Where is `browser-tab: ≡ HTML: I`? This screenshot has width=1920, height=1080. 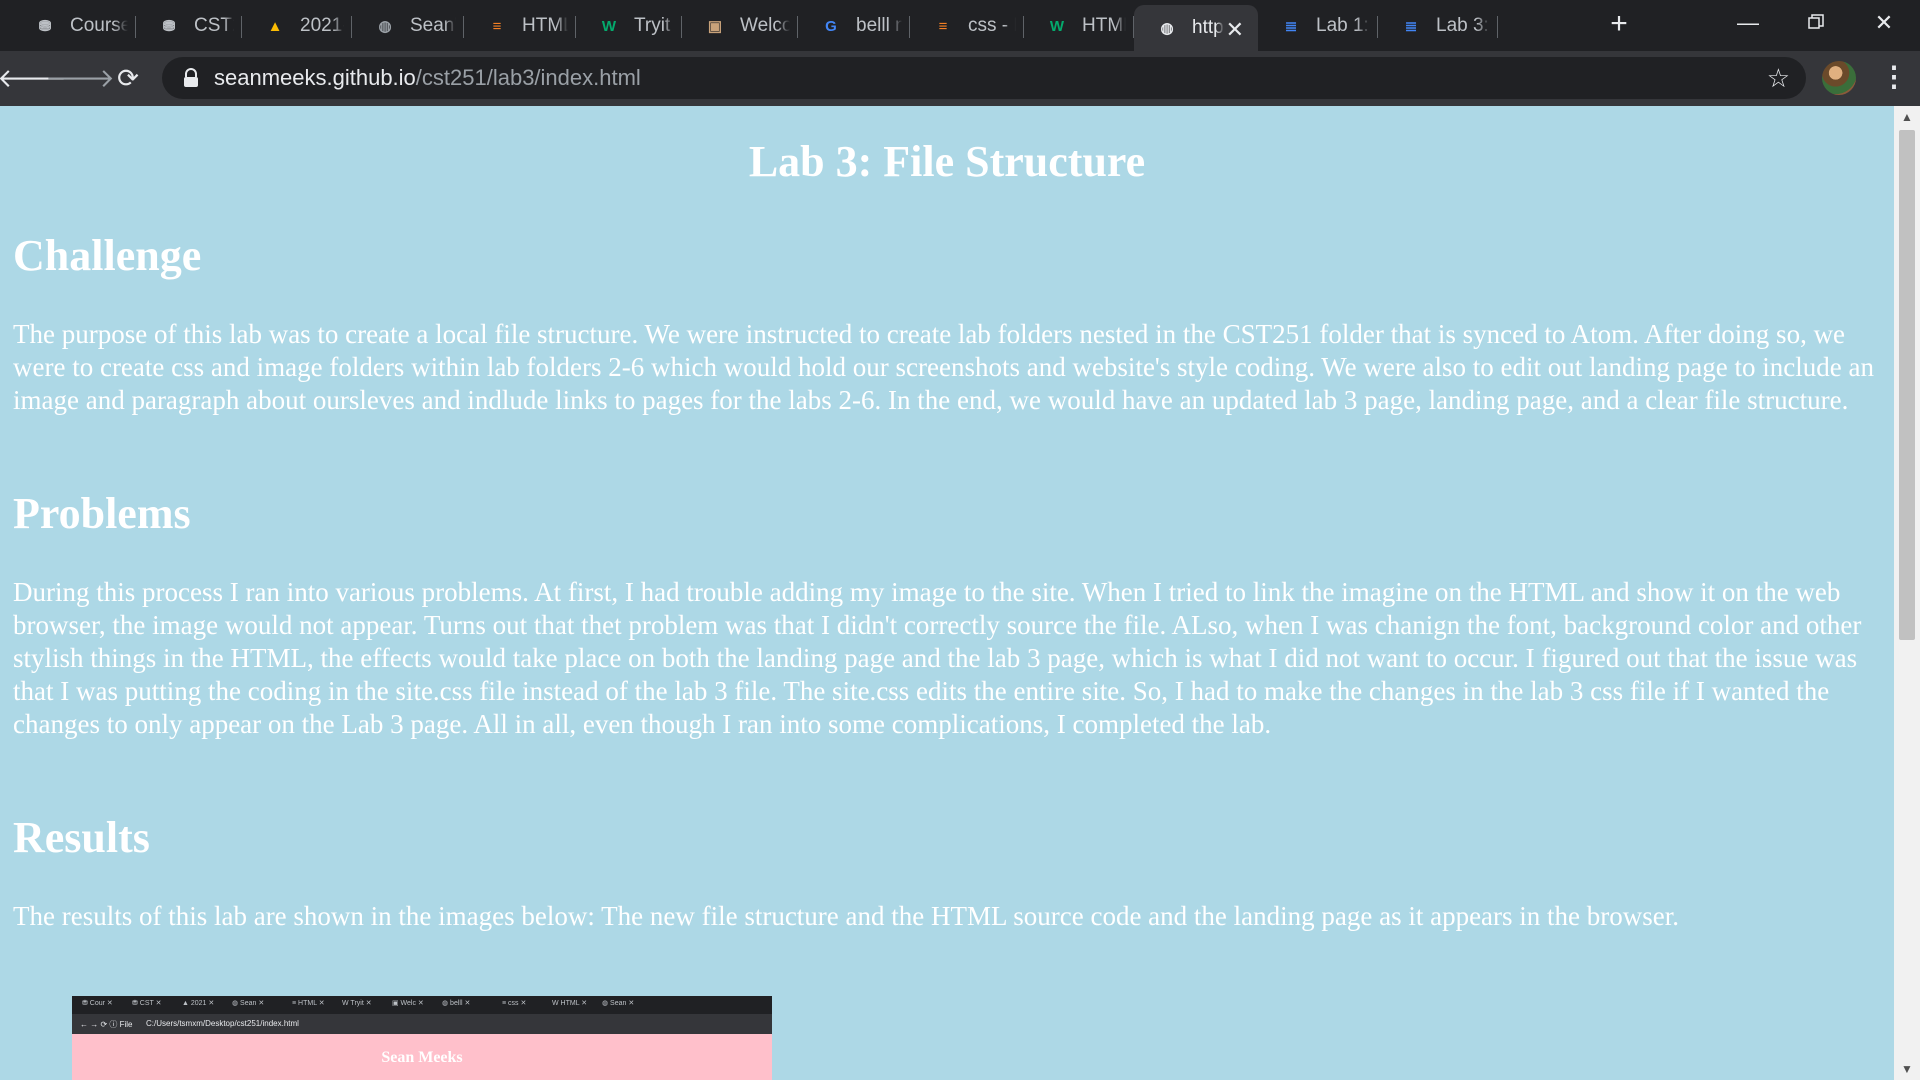 browser-tab: ≡ HTML: I is located at coordinates (520, 26).